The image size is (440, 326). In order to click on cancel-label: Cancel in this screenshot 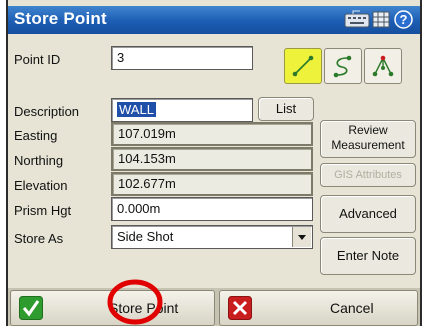, I will do `click(352, 308)`.